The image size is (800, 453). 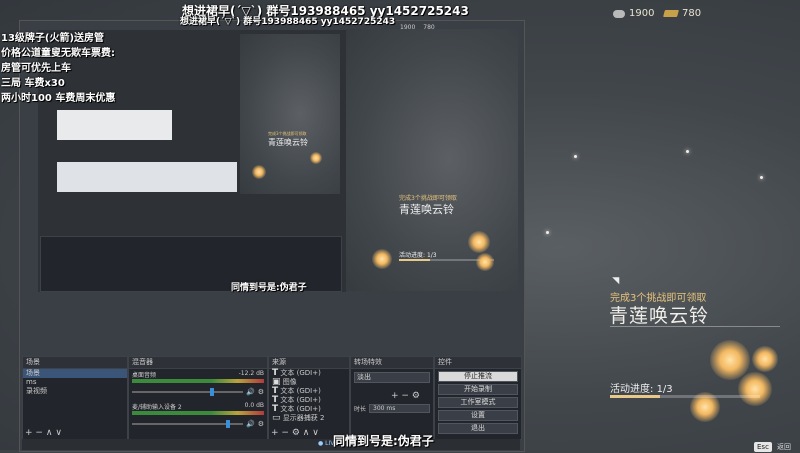 What do you see at coordinates (392, 363) in the screenshot?
I see `transitions-title: 转场特效` at bounding box center [392, 363].